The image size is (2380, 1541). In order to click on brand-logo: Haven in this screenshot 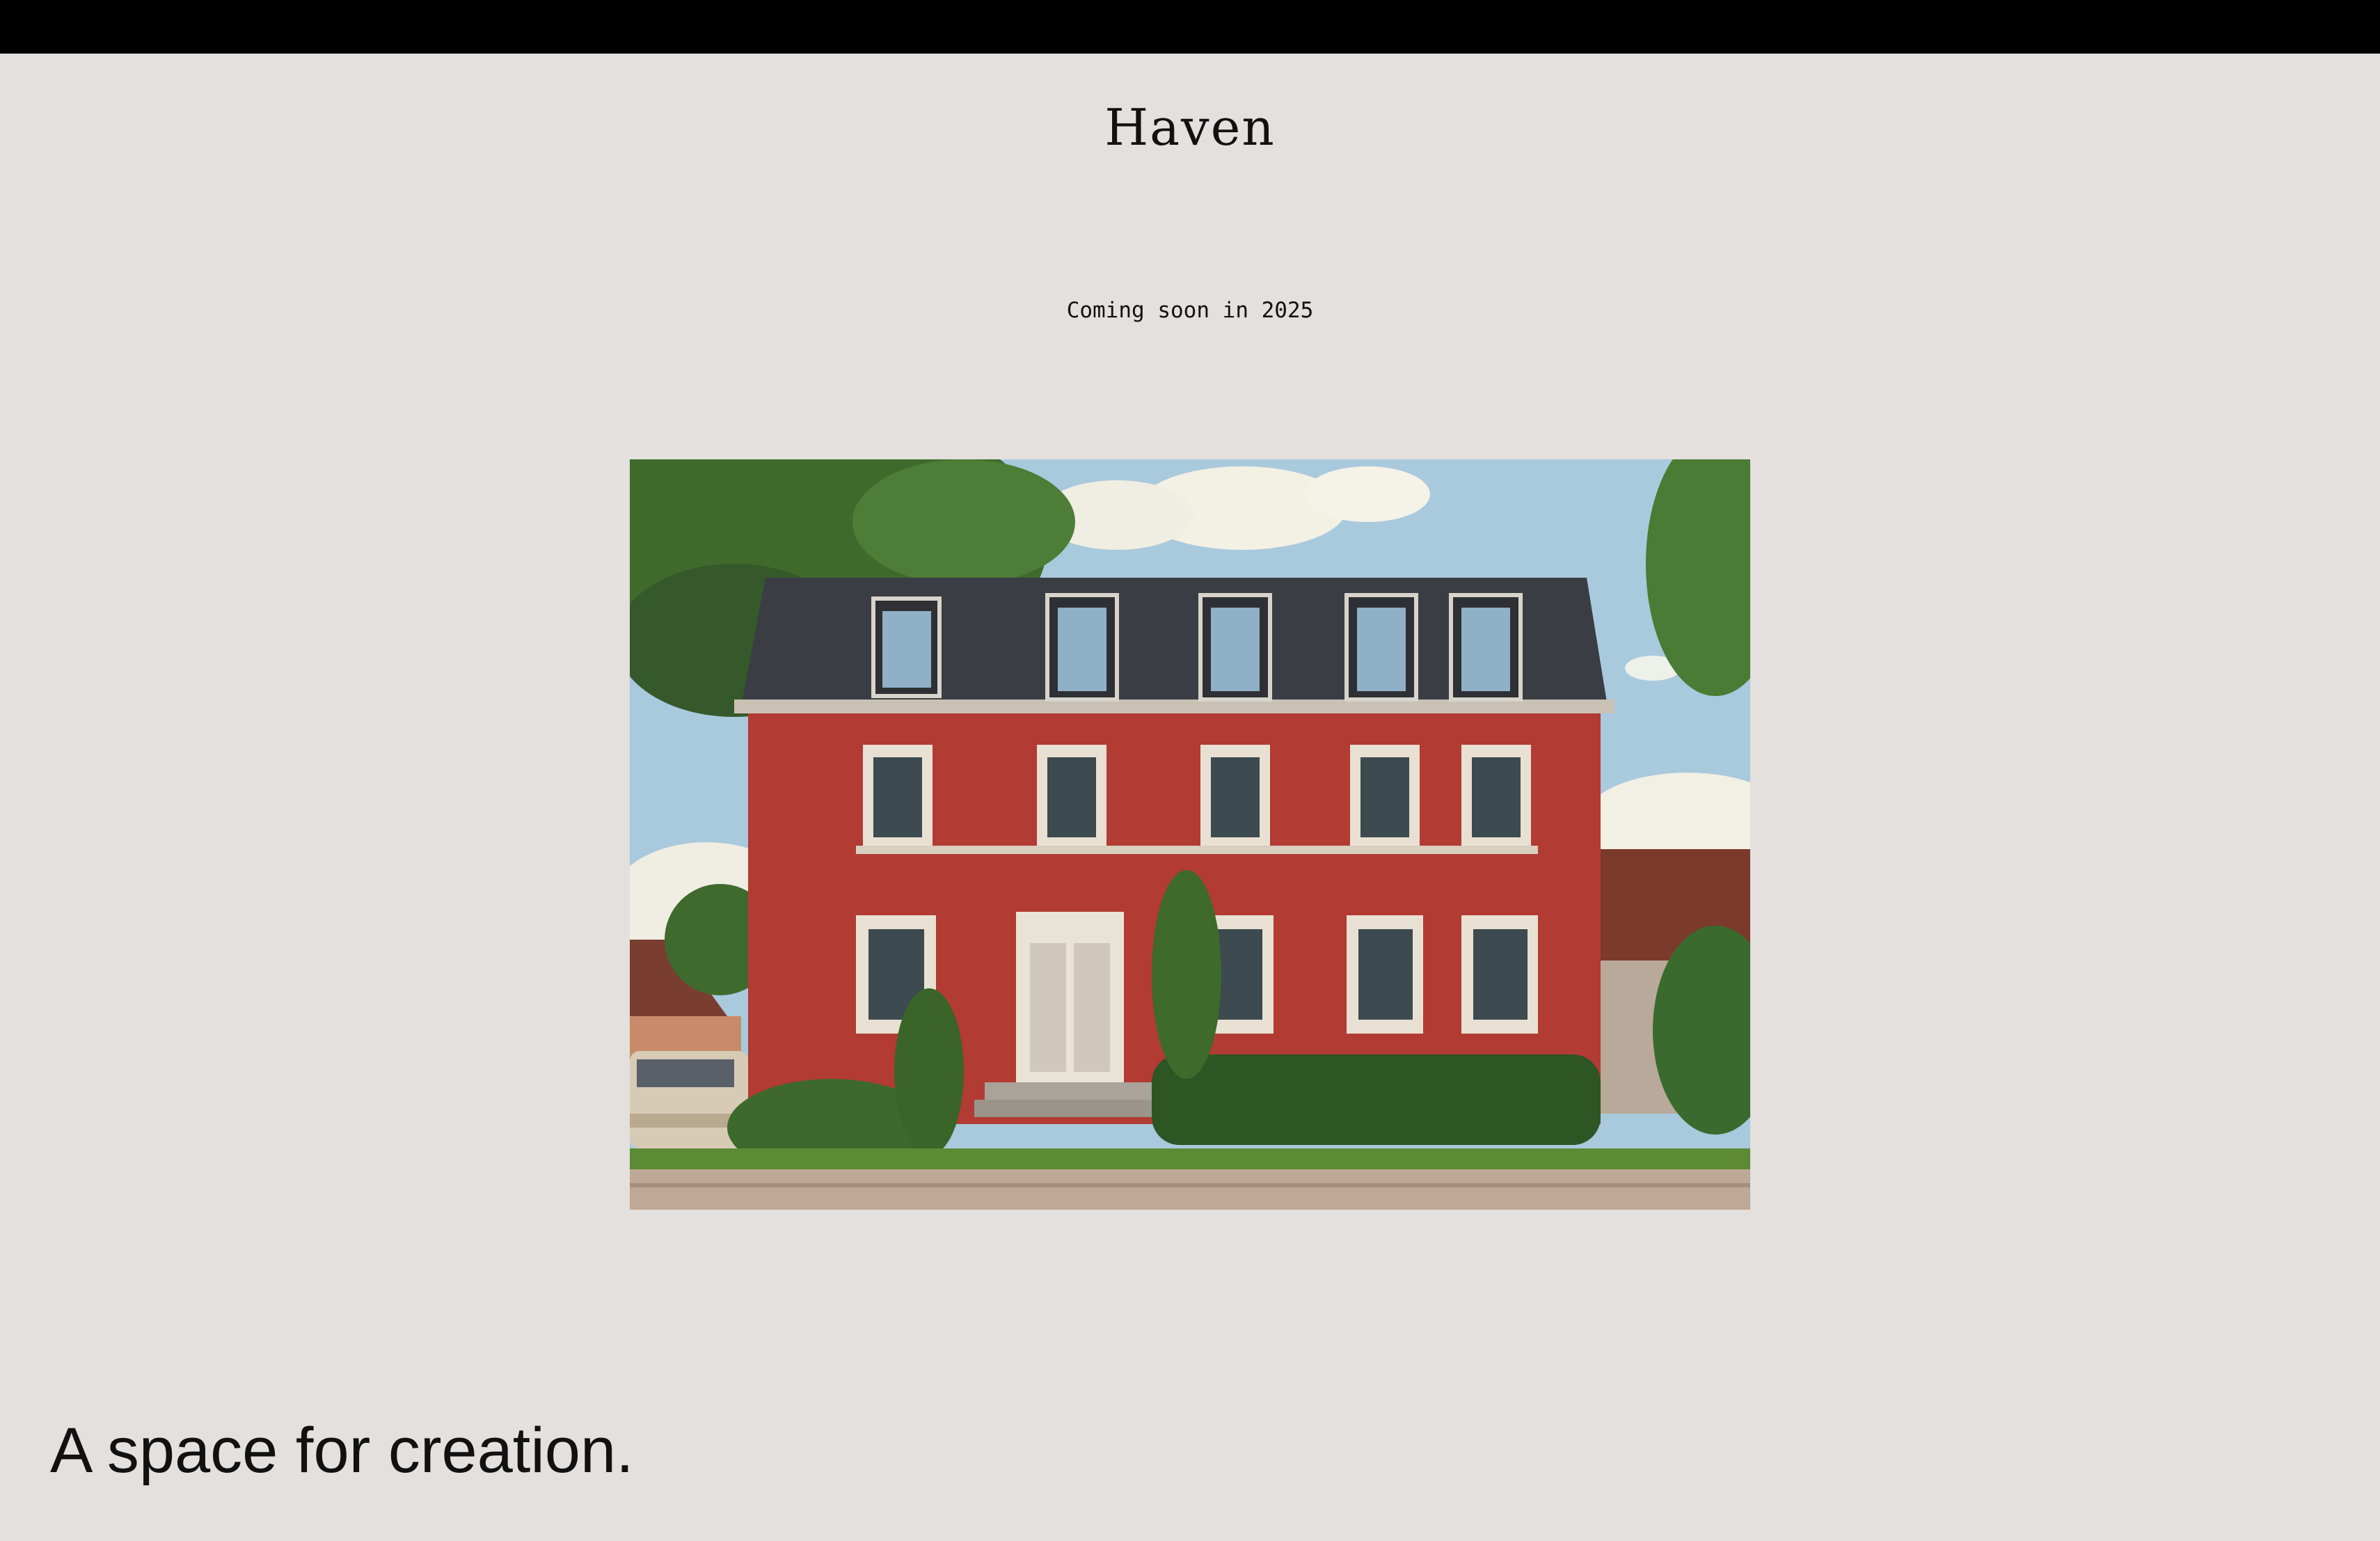, I will do `click(1190, 127)`.